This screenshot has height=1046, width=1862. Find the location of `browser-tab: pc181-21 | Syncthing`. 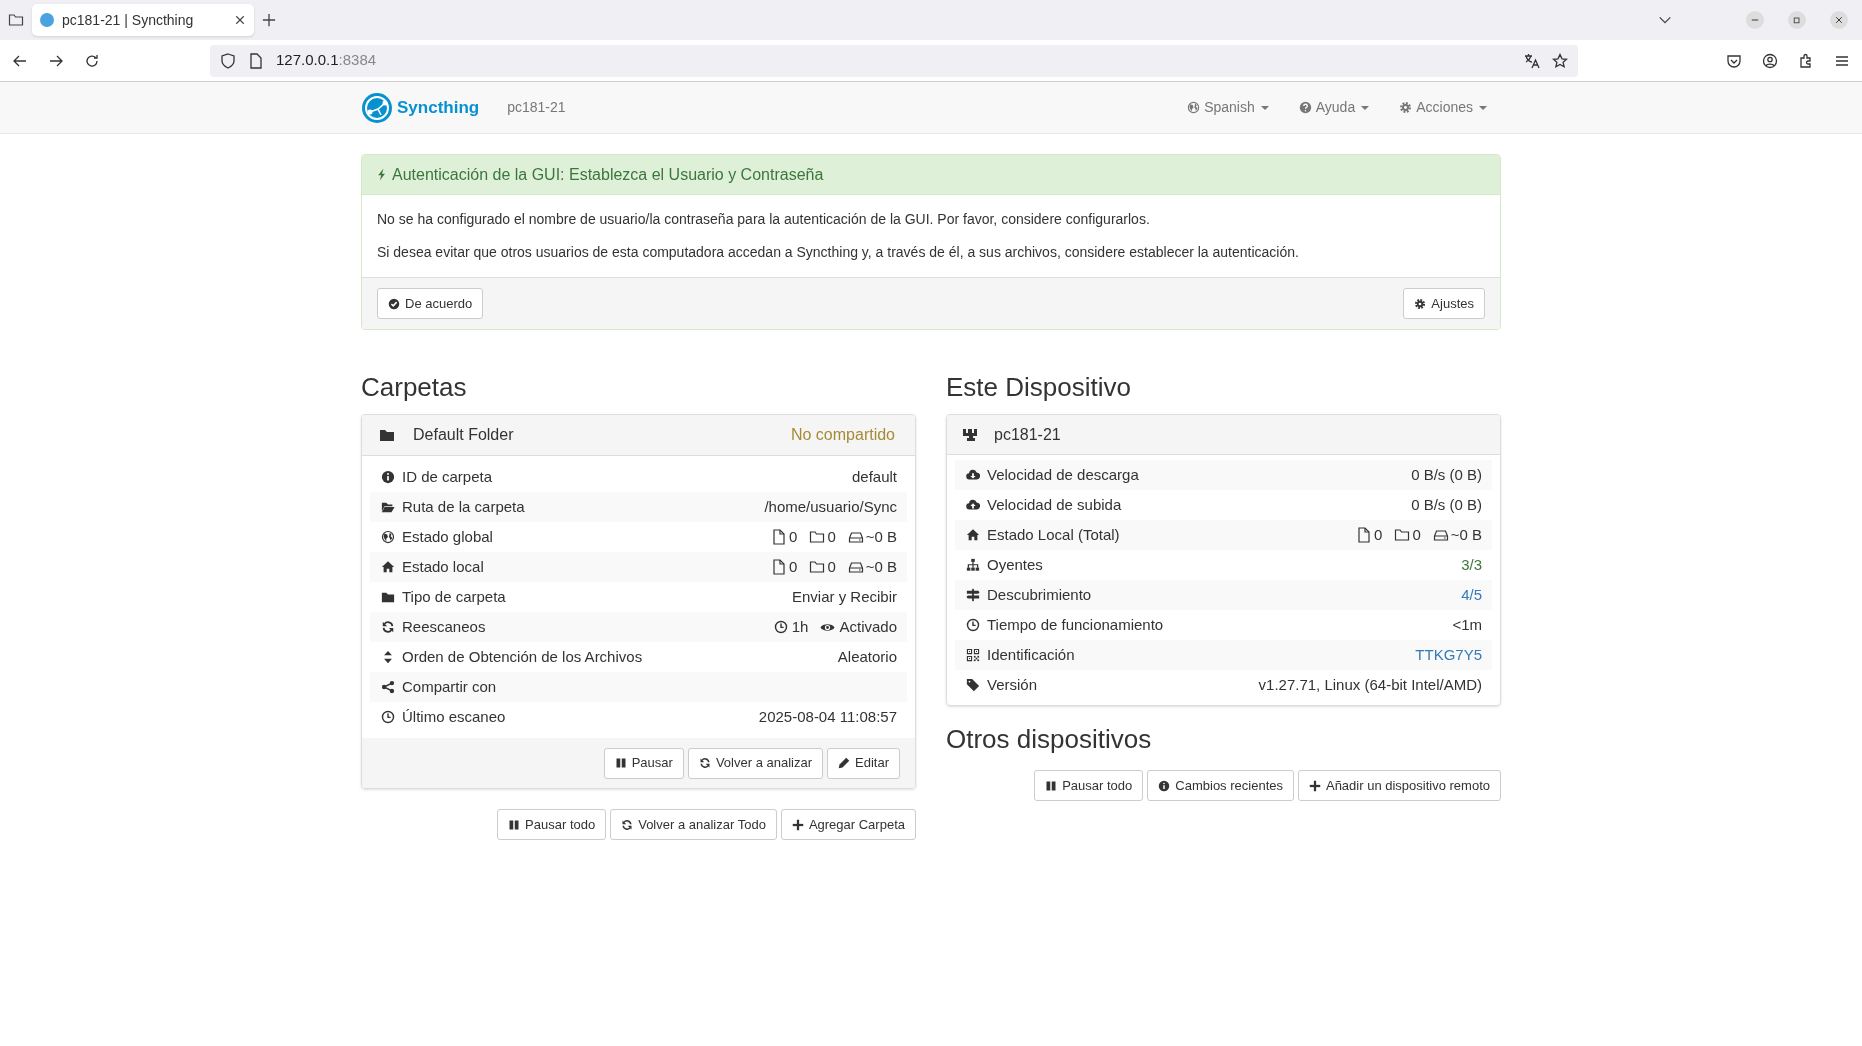

browser-tab: pc181-21 | Syncthing is located at coordinates (143, 20).